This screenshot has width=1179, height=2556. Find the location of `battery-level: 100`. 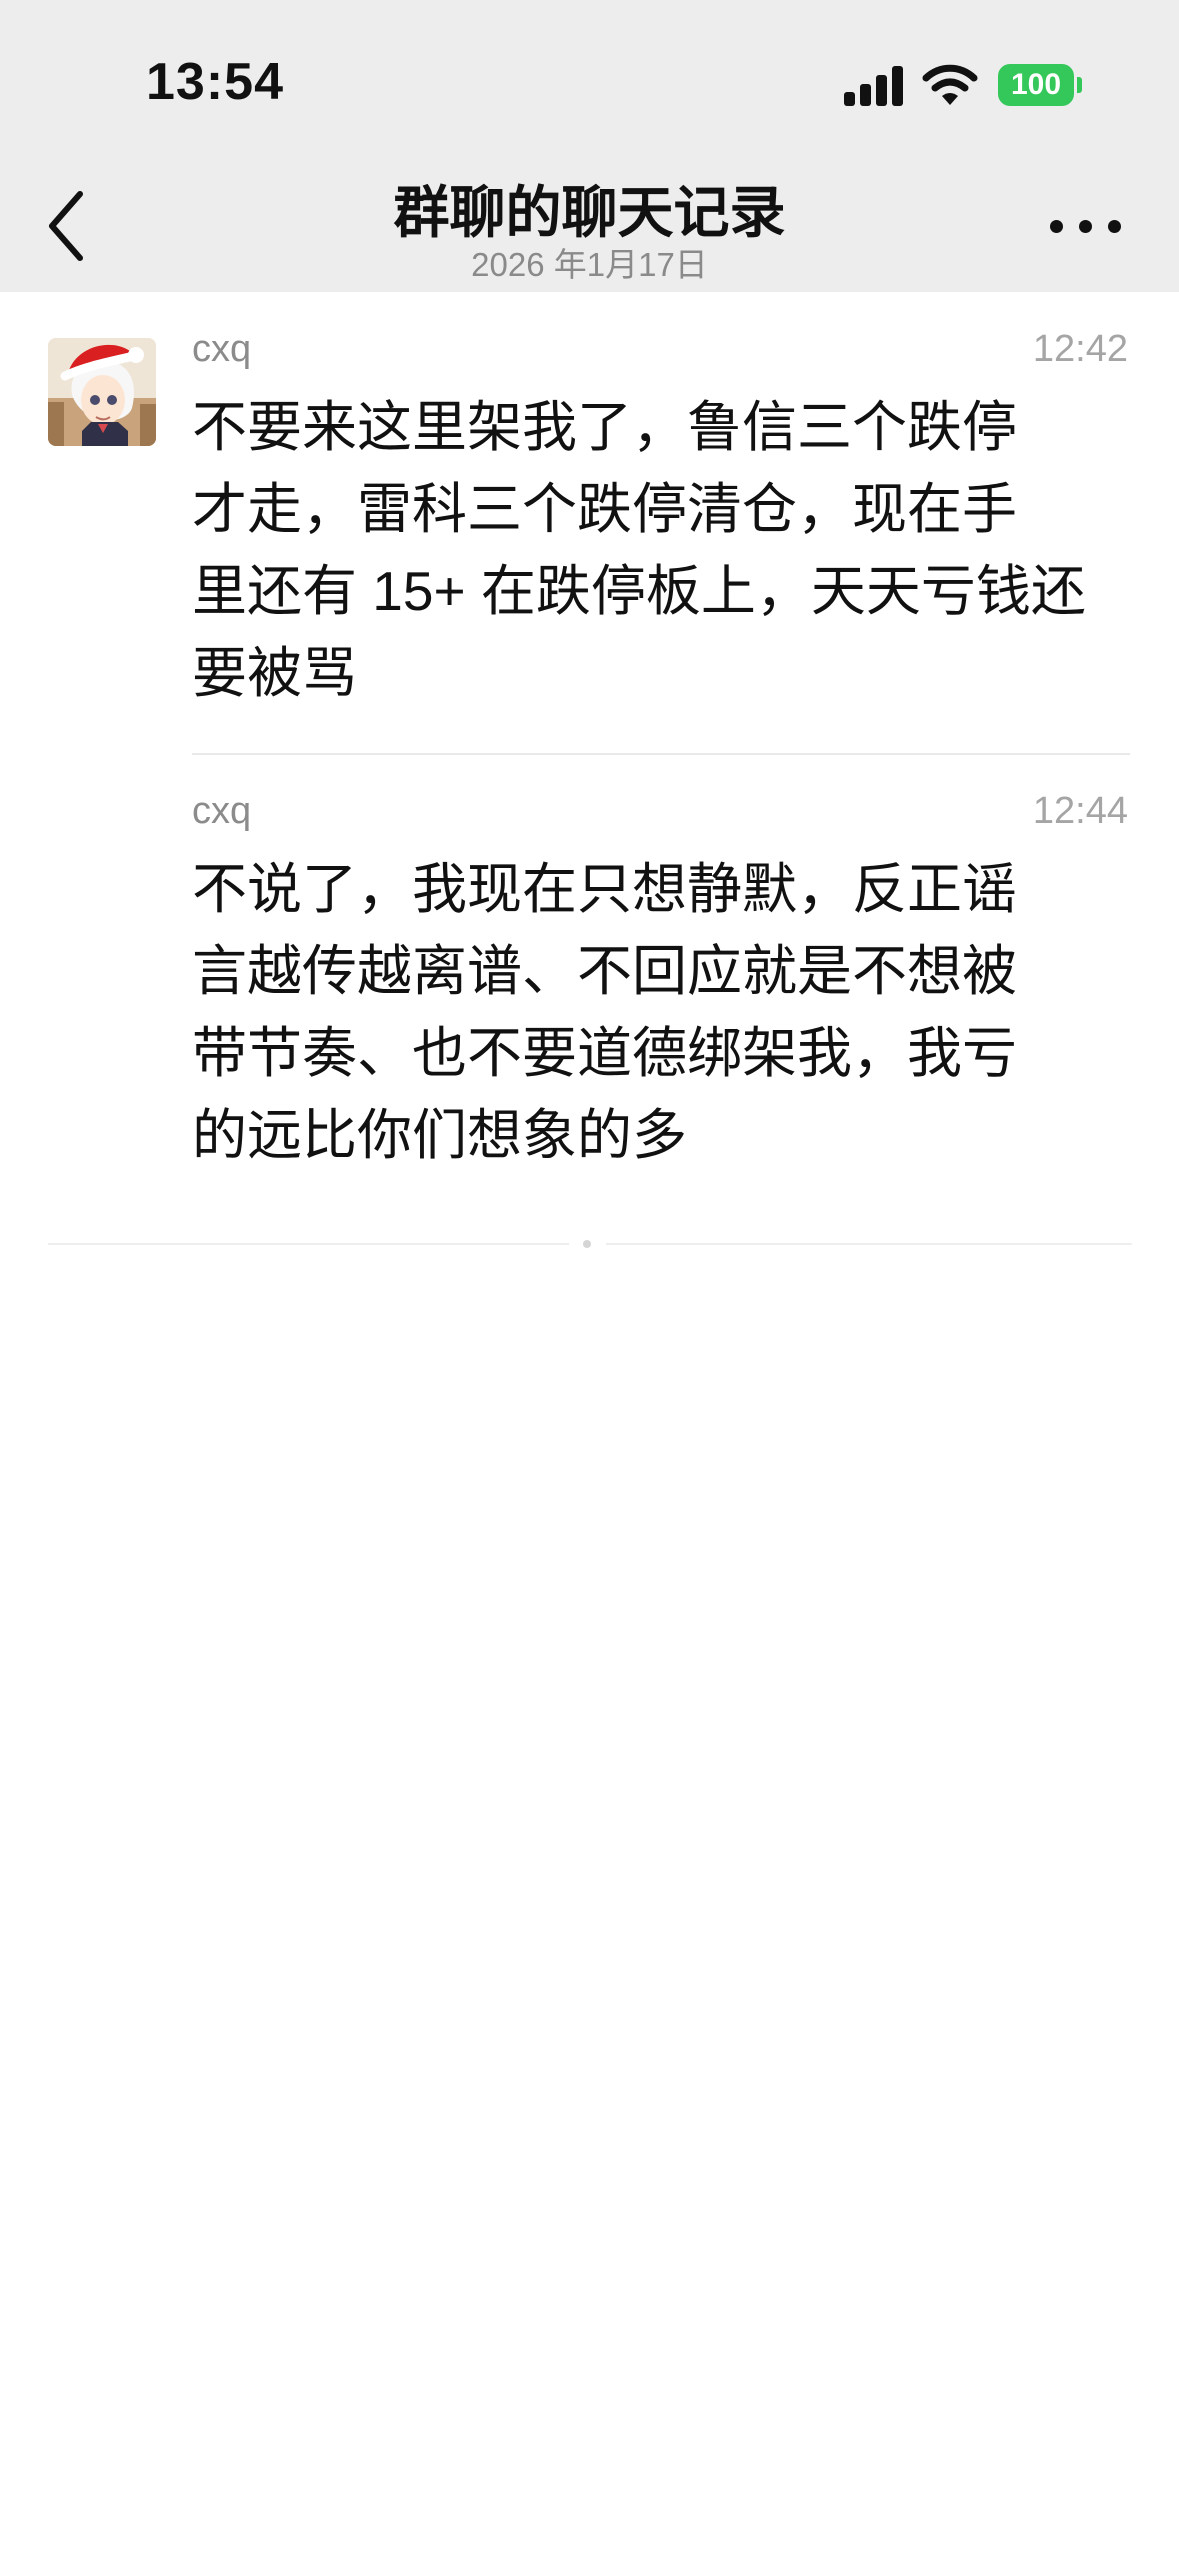

battery-level: 100 is located at coordinates (1036, 84).